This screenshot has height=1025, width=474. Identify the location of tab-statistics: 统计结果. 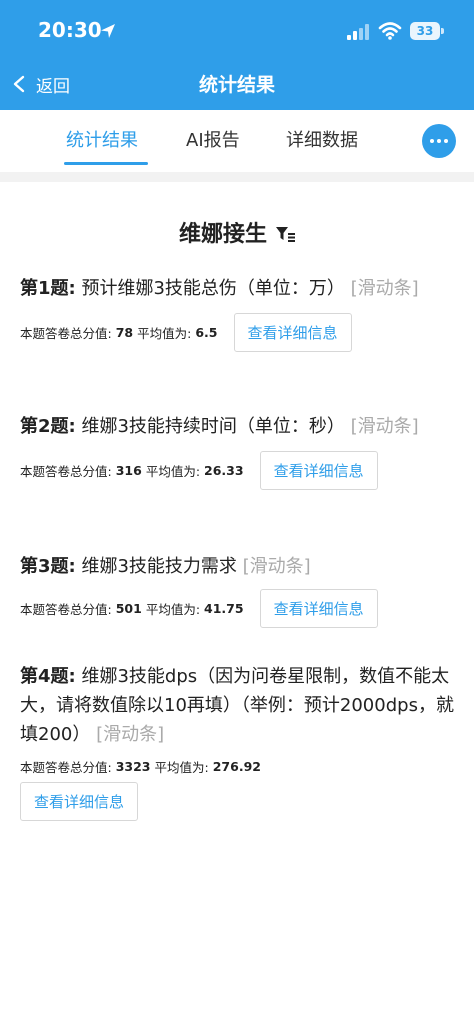
(102, 139).